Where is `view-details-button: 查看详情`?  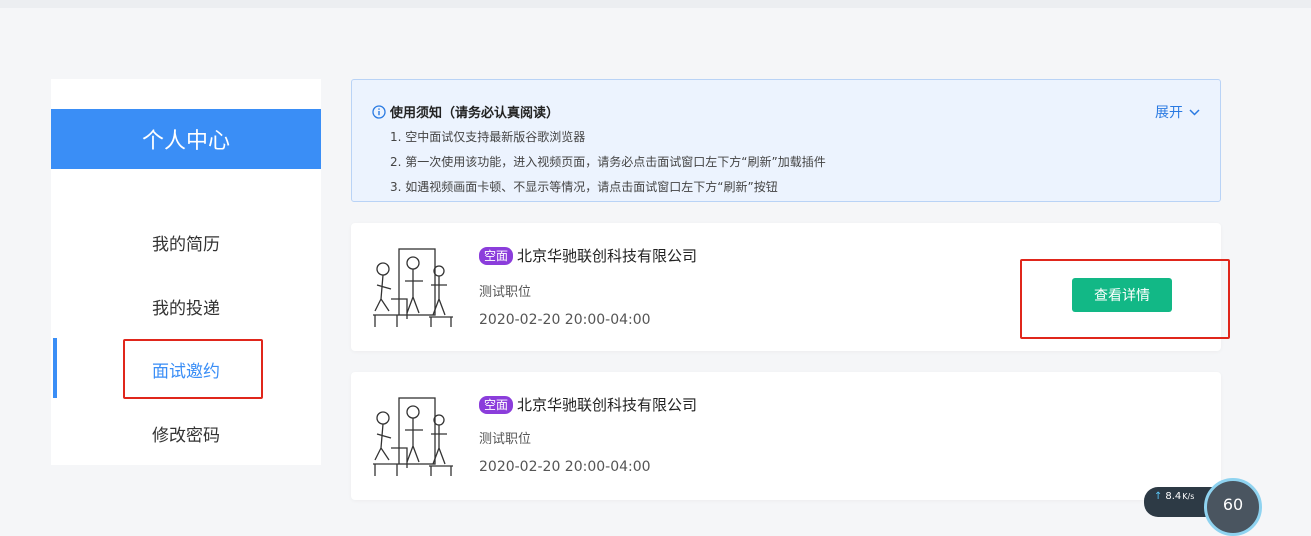 view-details-button: 查看详情 is located at coordinates (1122, 295).